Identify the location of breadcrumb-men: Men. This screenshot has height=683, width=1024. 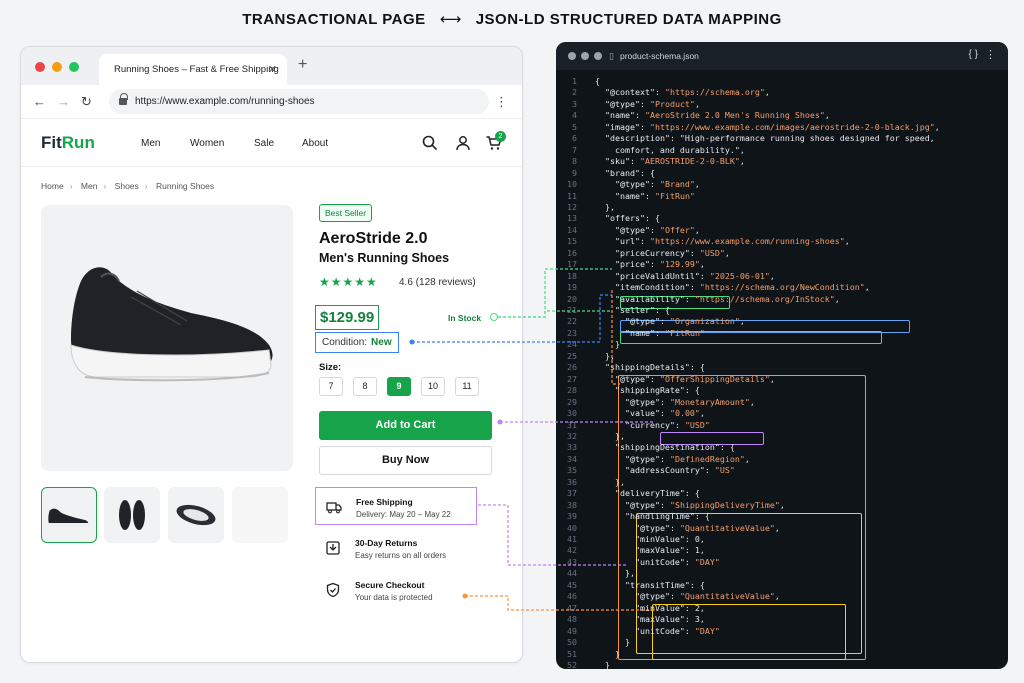
(89, 186).